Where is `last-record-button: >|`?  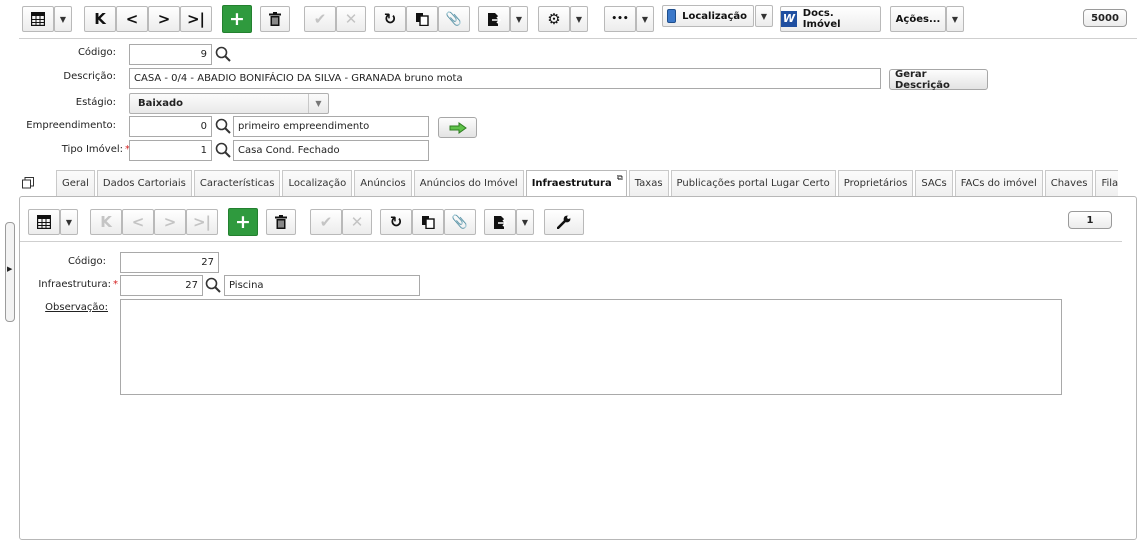 last-record-button: >| is located at coordinates (196, 19).